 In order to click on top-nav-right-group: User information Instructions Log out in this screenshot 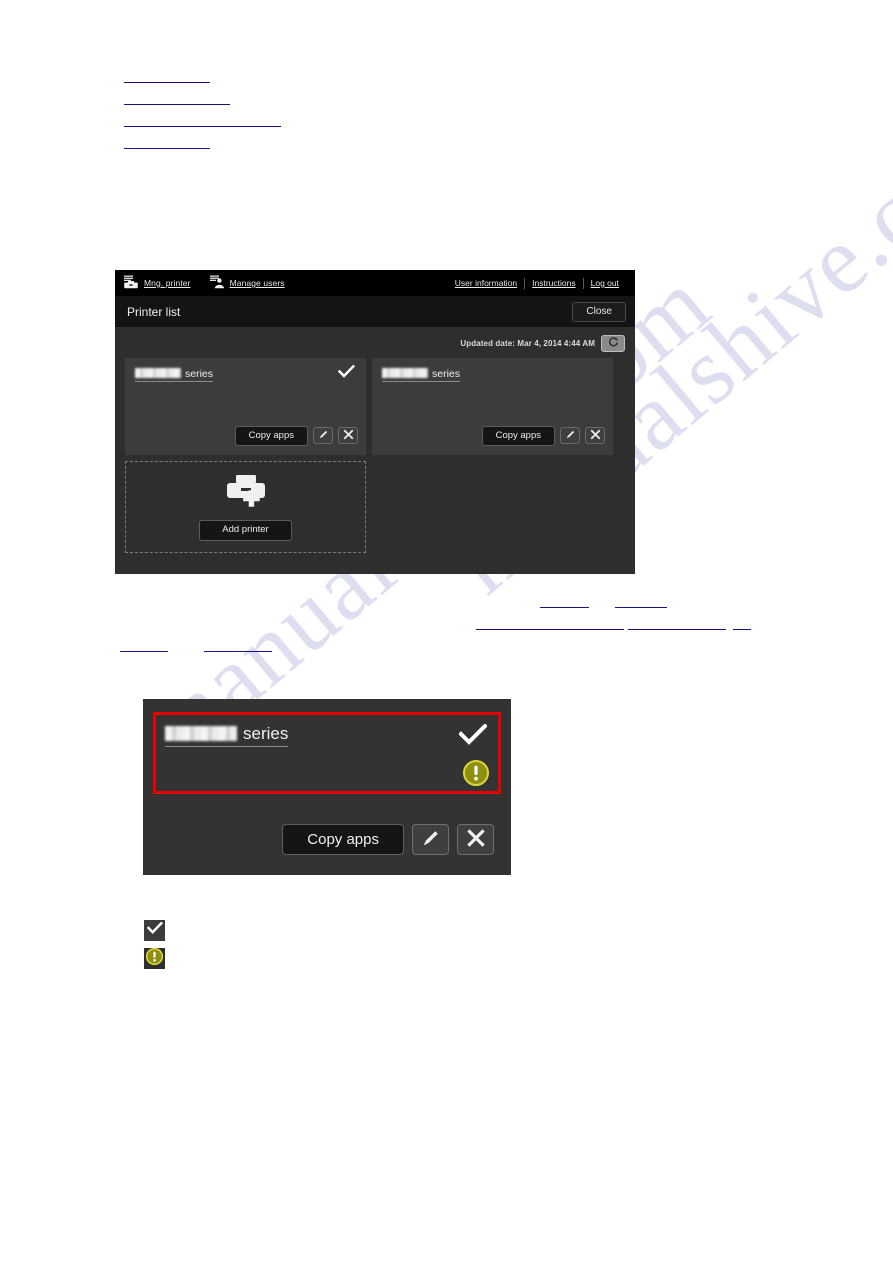, I will do `click(537, 283)`.